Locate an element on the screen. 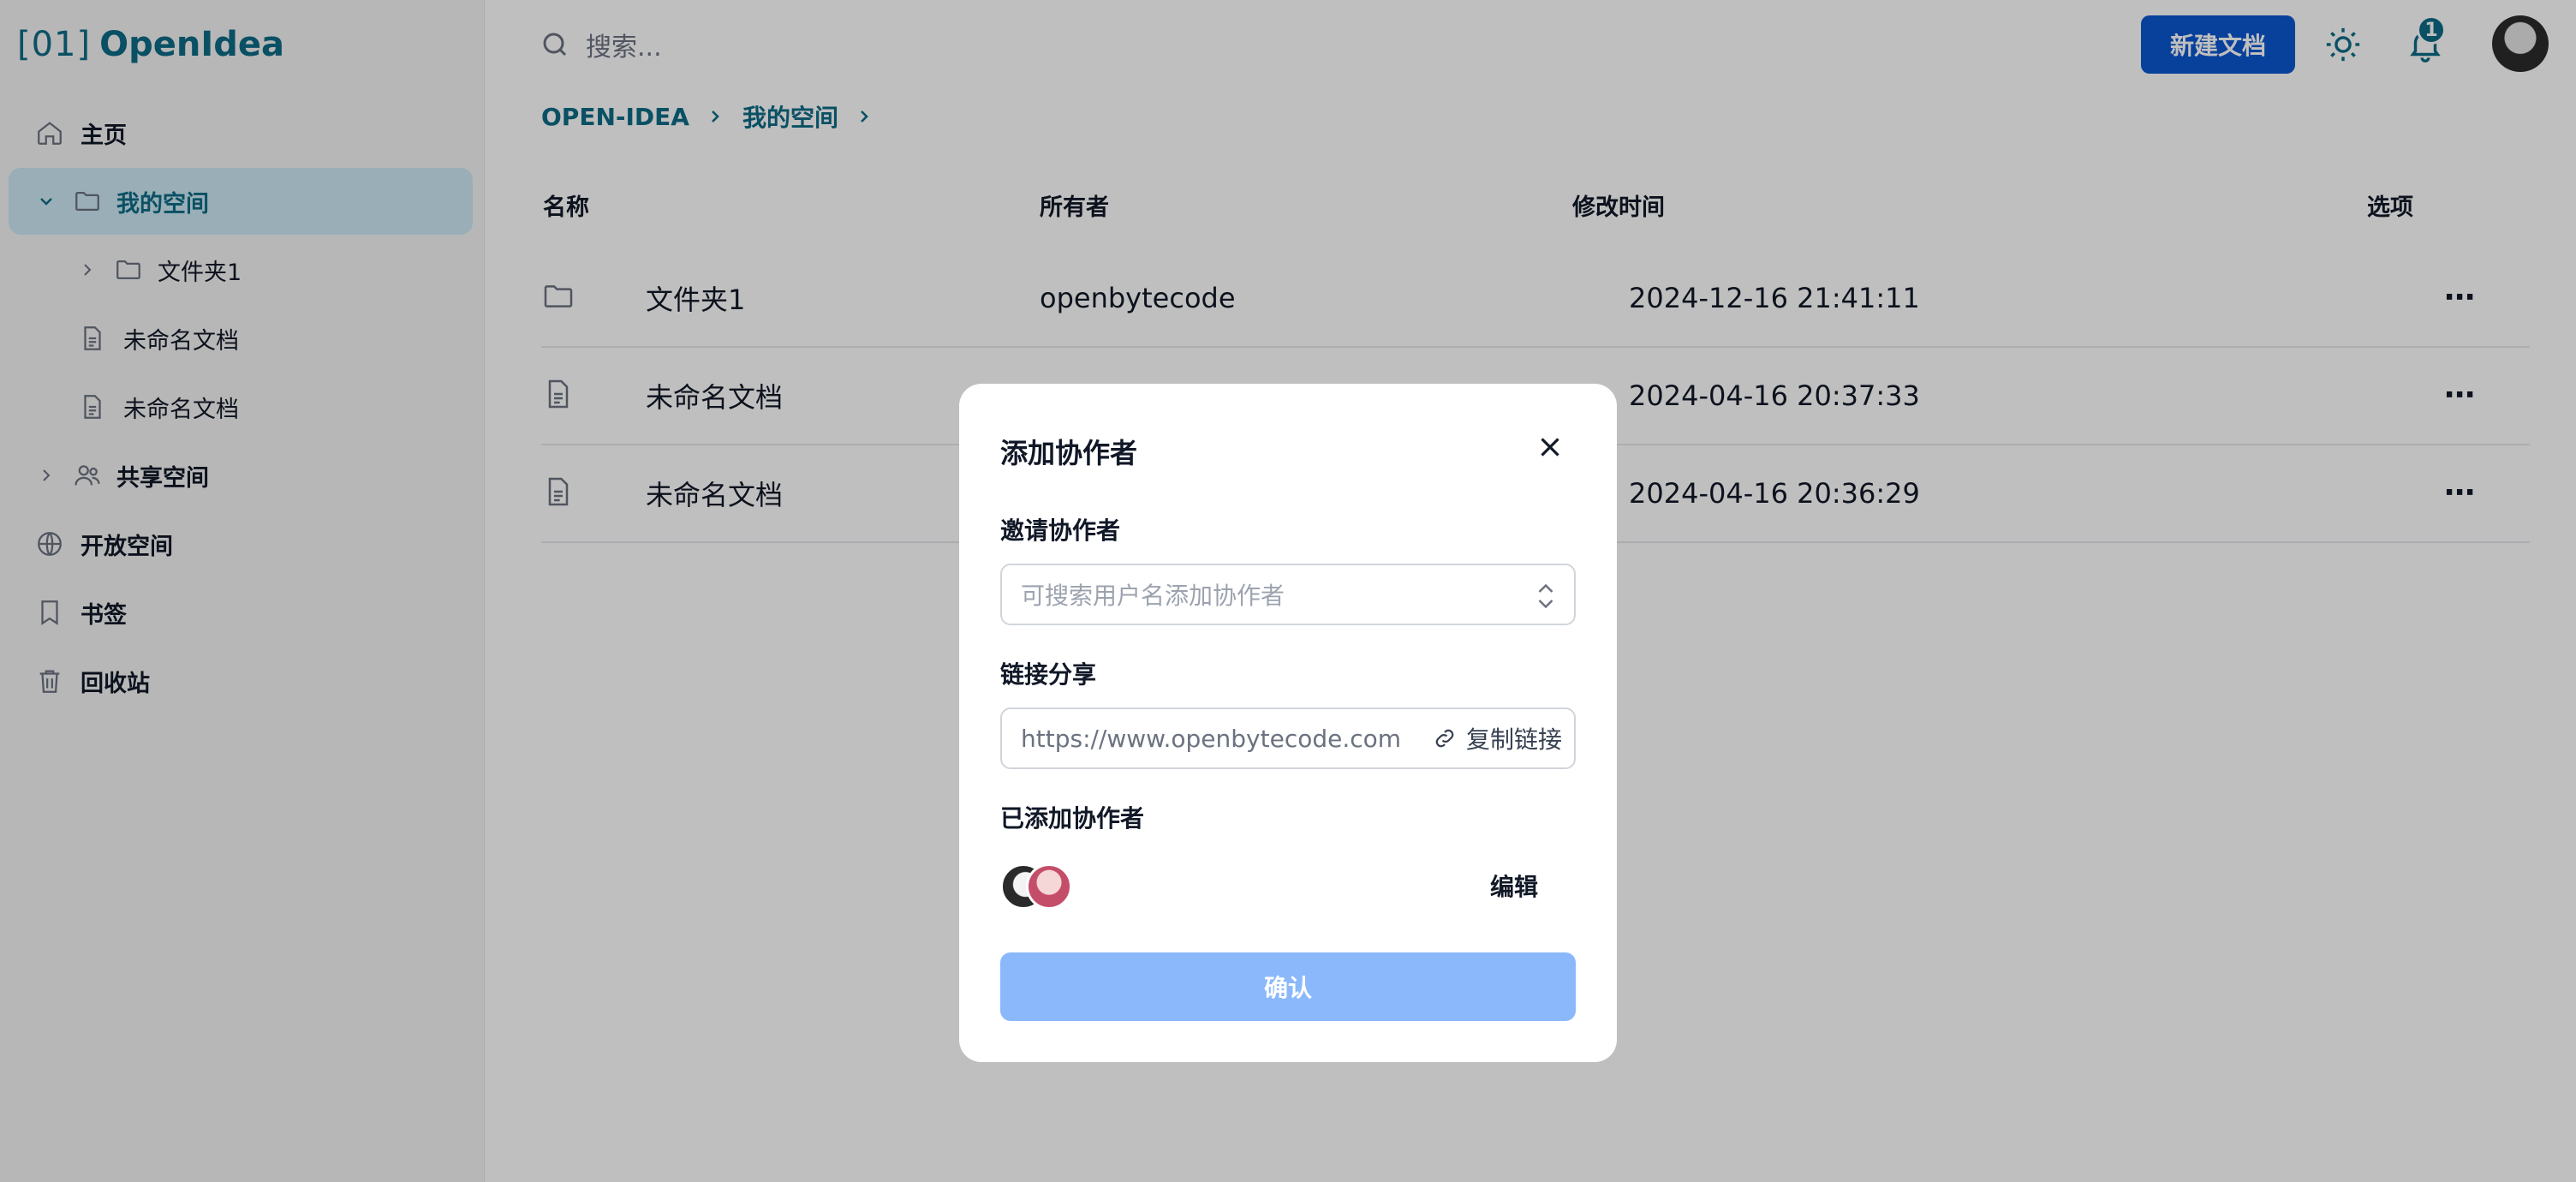  collaborator-avatars is located at coordinates (1043, 887).